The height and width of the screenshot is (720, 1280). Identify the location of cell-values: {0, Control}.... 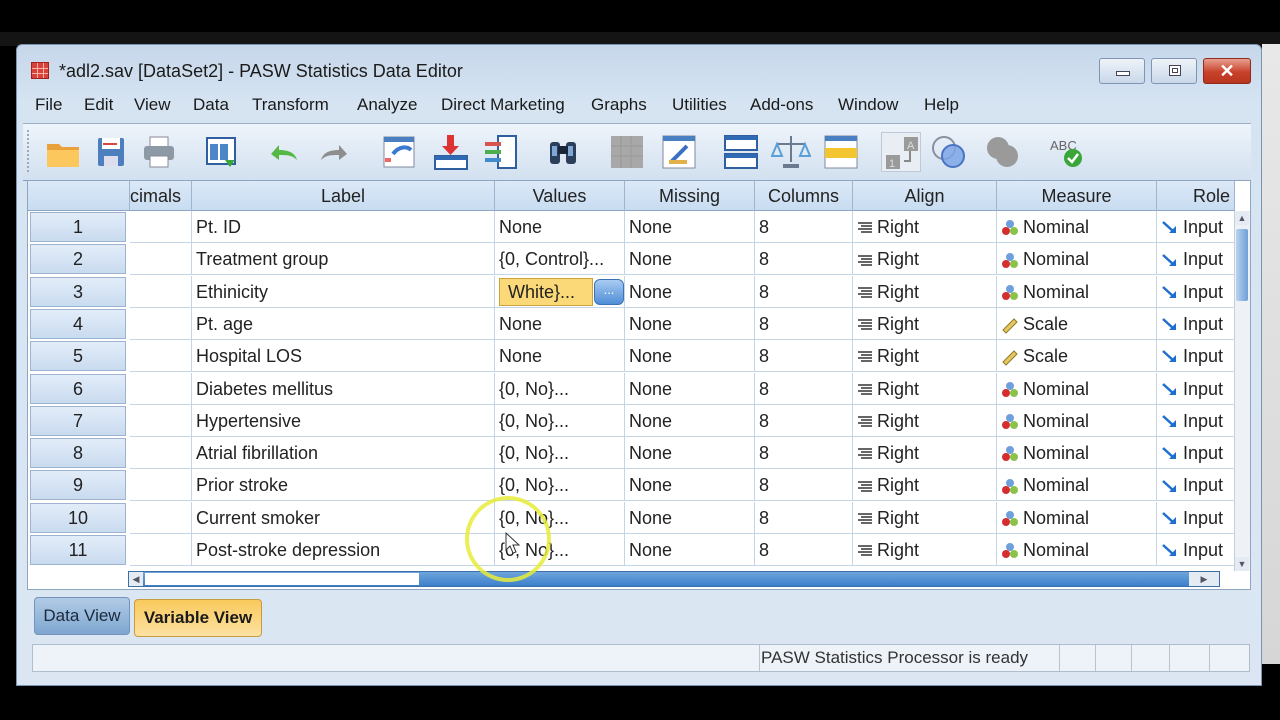
(560, 259).